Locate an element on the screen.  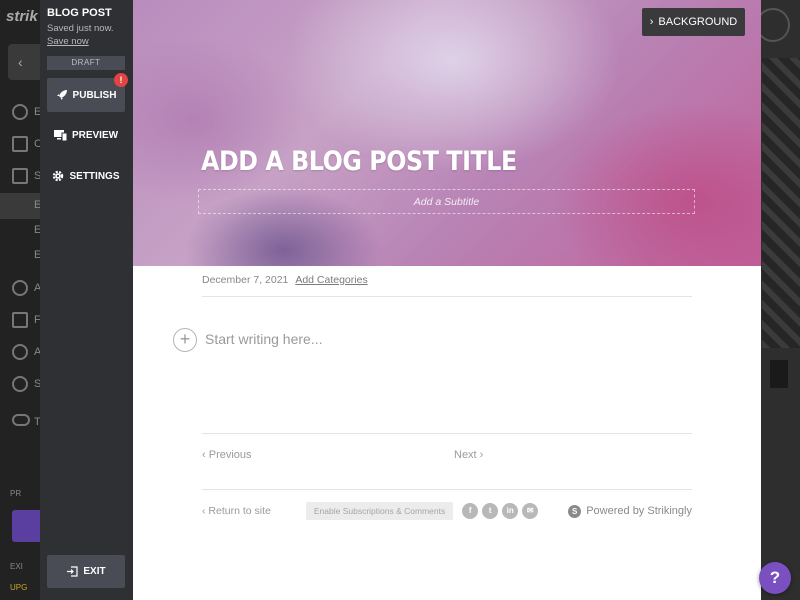
enable-subscriptions-button: Enable Subscriptions & Comments is located at coordinates (379, 511).